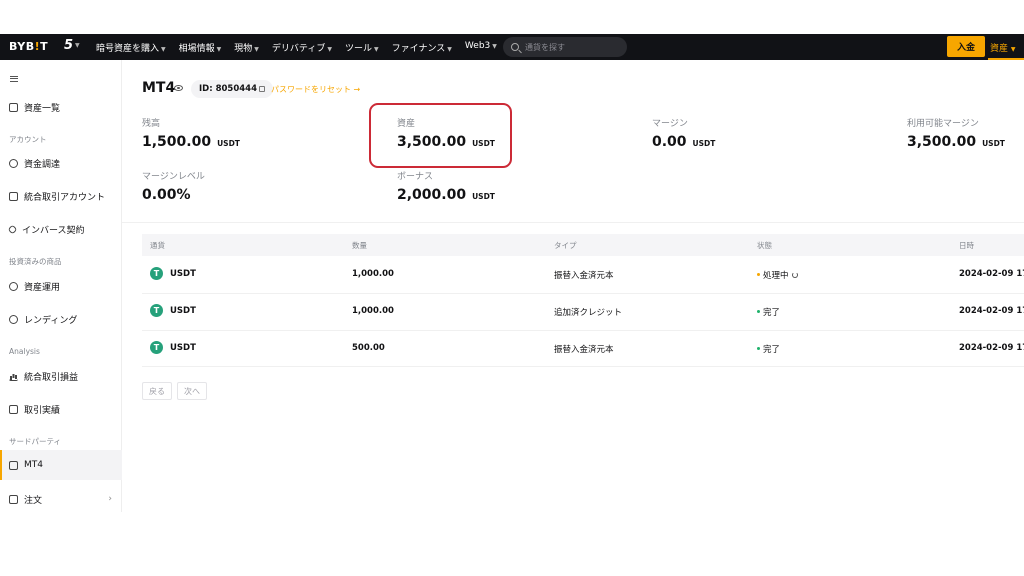  I want to click on nav-tools: ツール ▼, so click(362, 47).